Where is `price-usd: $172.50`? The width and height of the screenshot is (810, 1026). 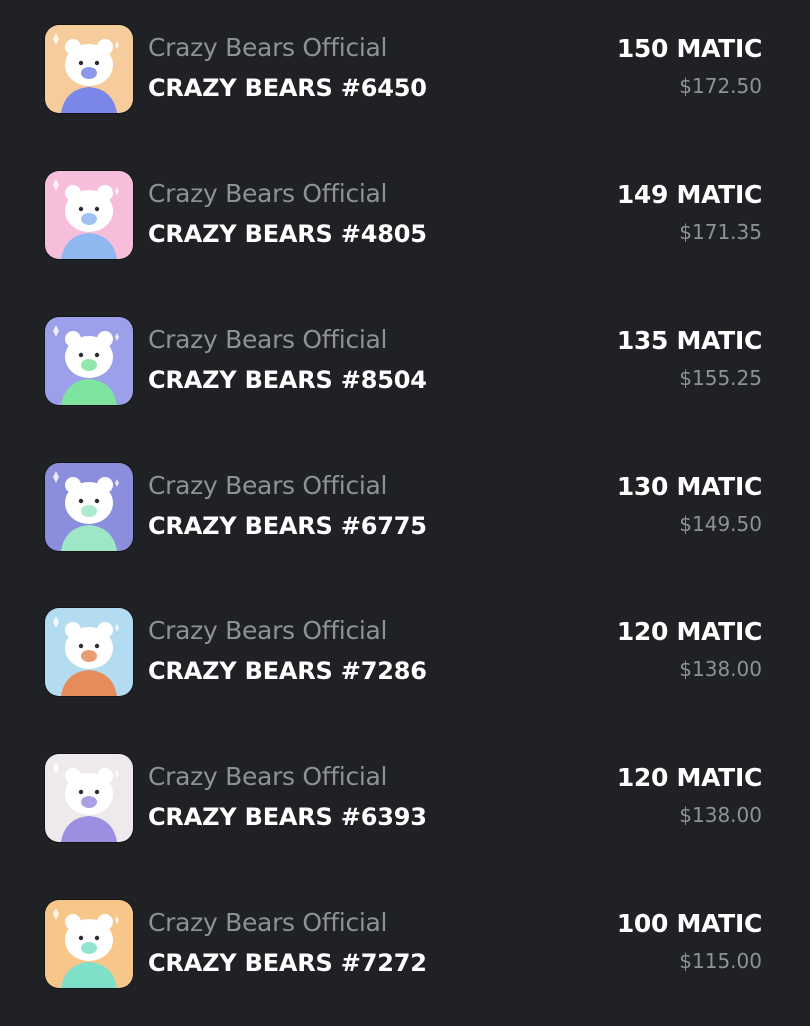
price-usd: $172.50 is located at coordinates (720, 86).